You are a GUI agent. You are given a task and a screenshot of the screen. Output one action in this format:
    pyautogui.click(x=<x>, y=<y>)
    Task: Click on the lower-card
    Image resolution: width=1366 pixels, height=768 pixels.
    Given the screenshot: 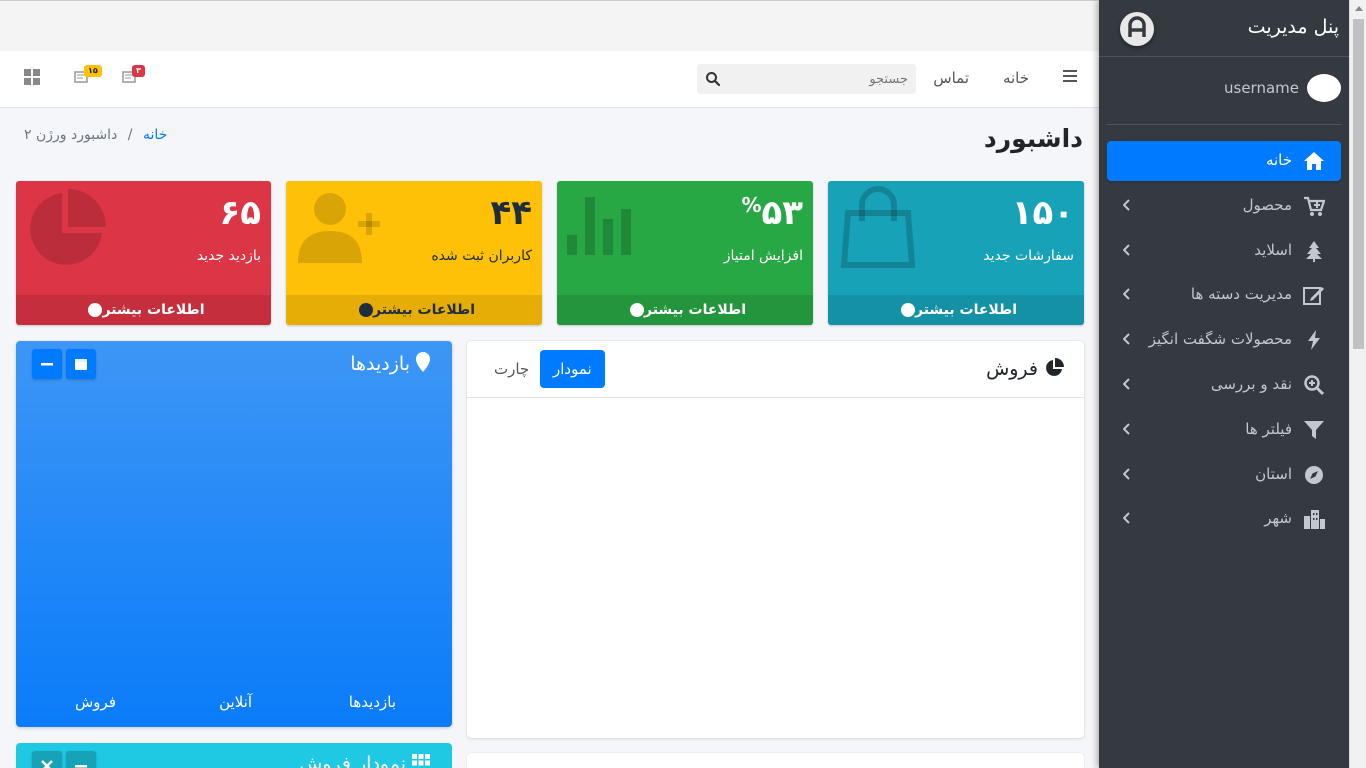 What is the action you would take?
    pyautogui.click(x=775, y=760)
    